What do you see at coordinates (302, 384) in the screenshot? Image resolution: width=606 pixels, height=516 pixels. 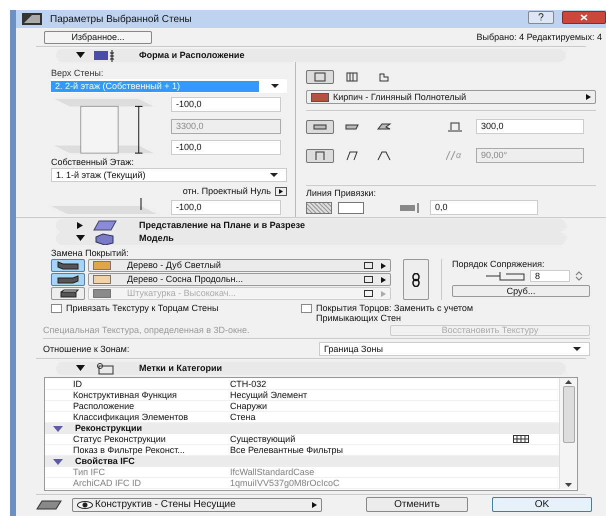 I see `property-row: ID СТН-032` at bounding box center [302, 384].